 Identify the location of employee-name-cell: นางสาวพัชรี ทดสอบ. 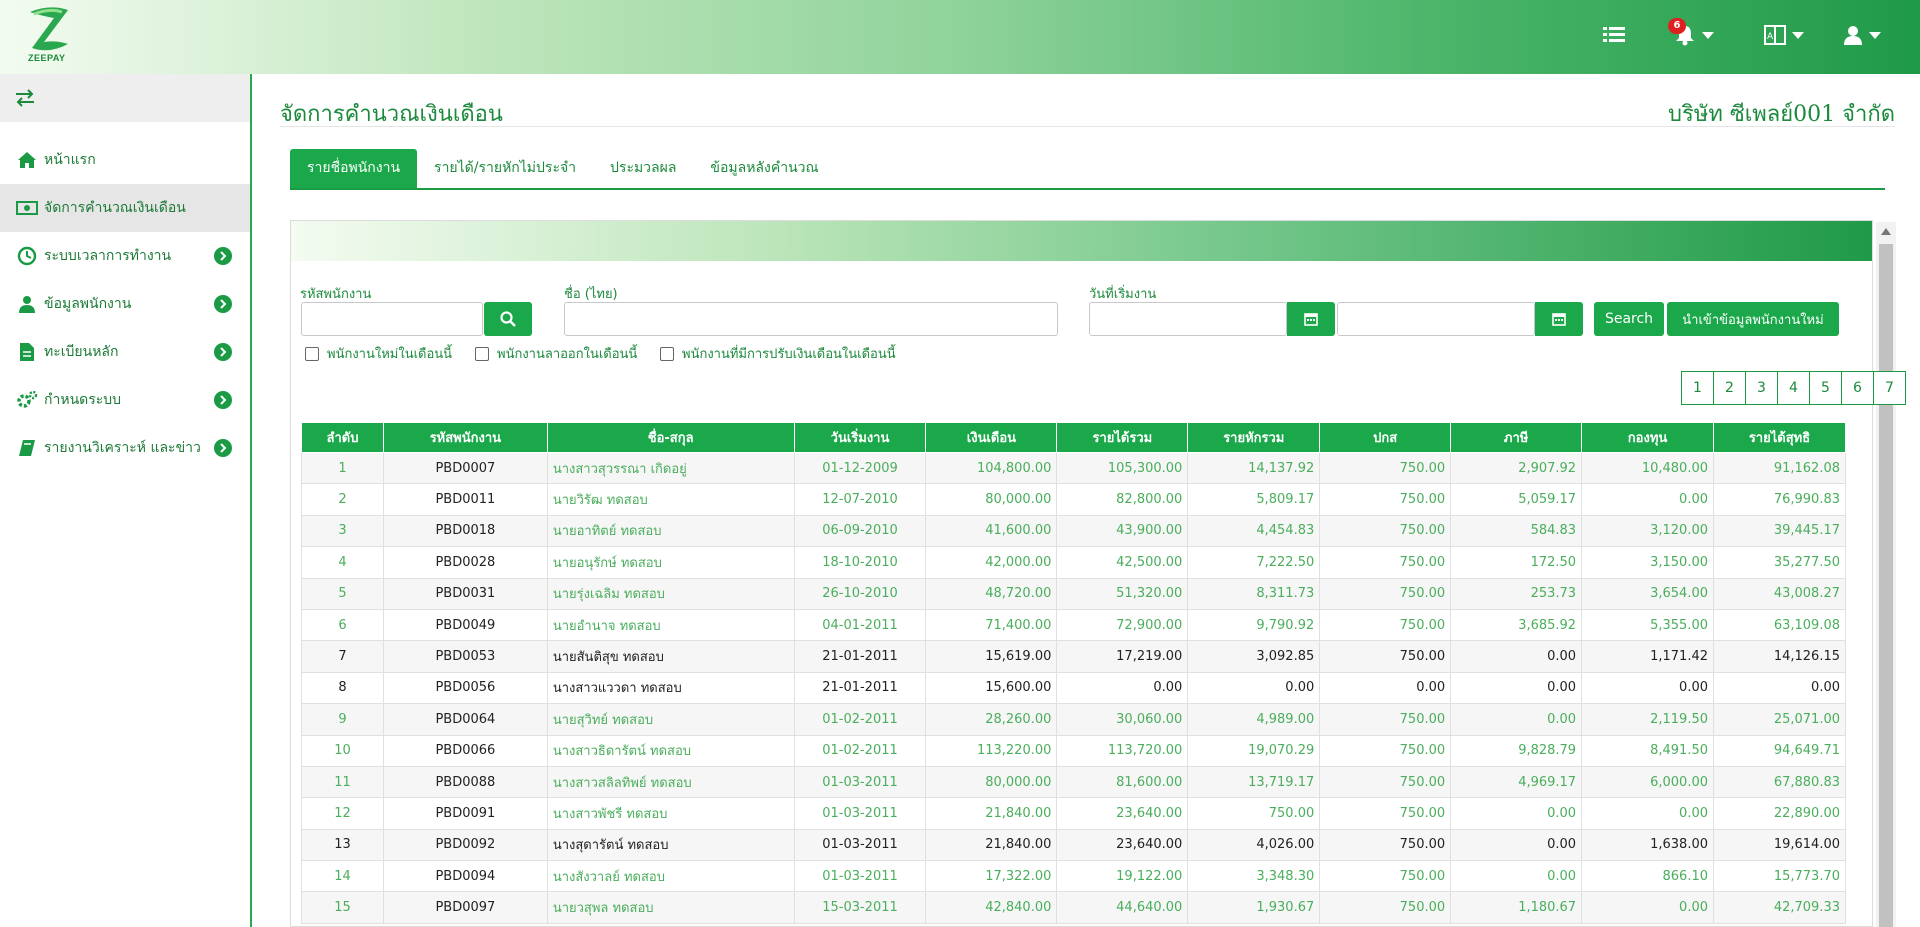
(670, 813).